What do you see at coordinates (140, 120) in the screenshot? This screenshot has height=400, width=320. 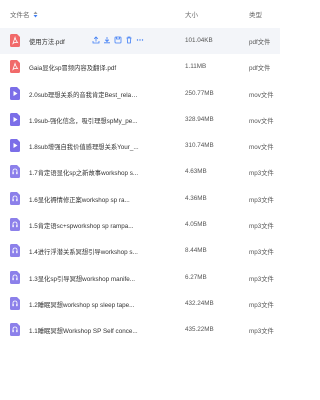 I see `file-row: 1.9sub-强化信念，吸引理想spMy_pe... 328.94MB mov文件` at bounding box center [140, 120].